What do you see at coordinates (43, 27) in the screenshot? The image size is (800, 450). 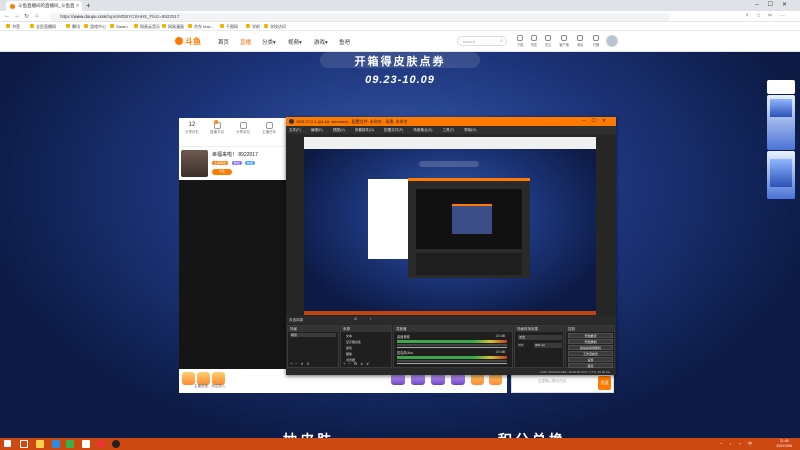 I see `bookmark-item: 全民直播网` at bounding box center [43, 27].